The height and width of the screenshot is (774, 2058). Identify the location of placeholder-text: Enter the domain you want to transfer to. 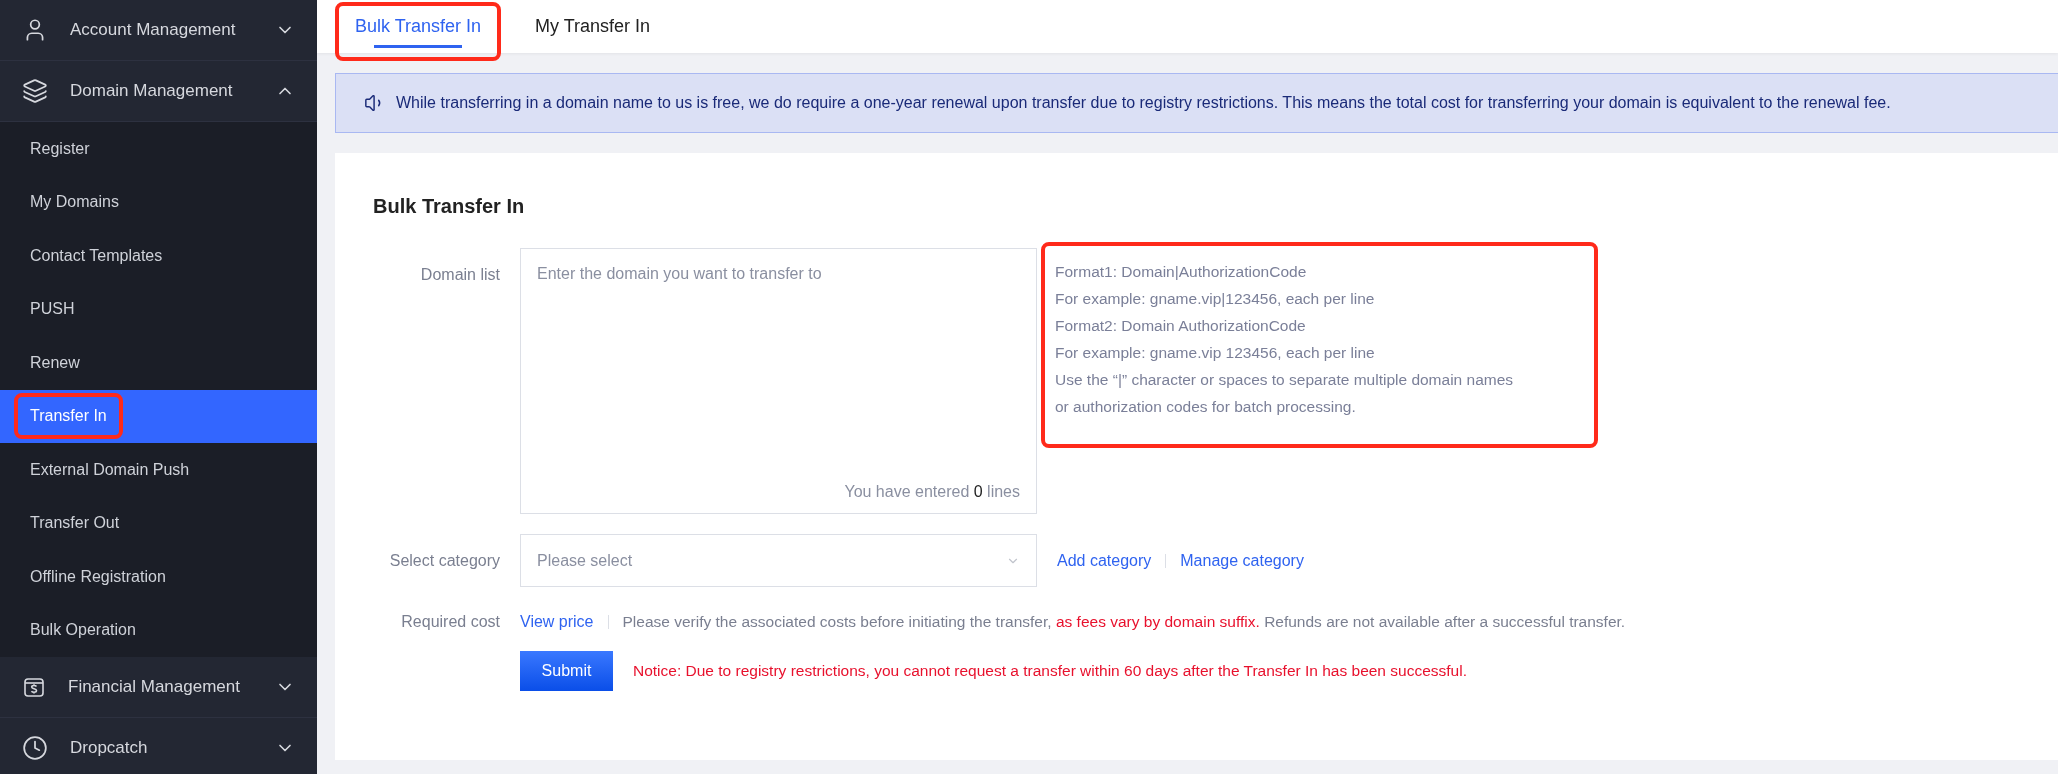
(680, 274).